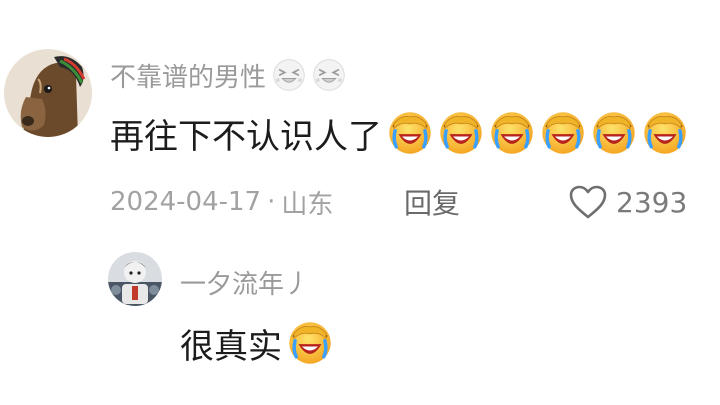  I want to click on reply-avatar, so click(135, 279).